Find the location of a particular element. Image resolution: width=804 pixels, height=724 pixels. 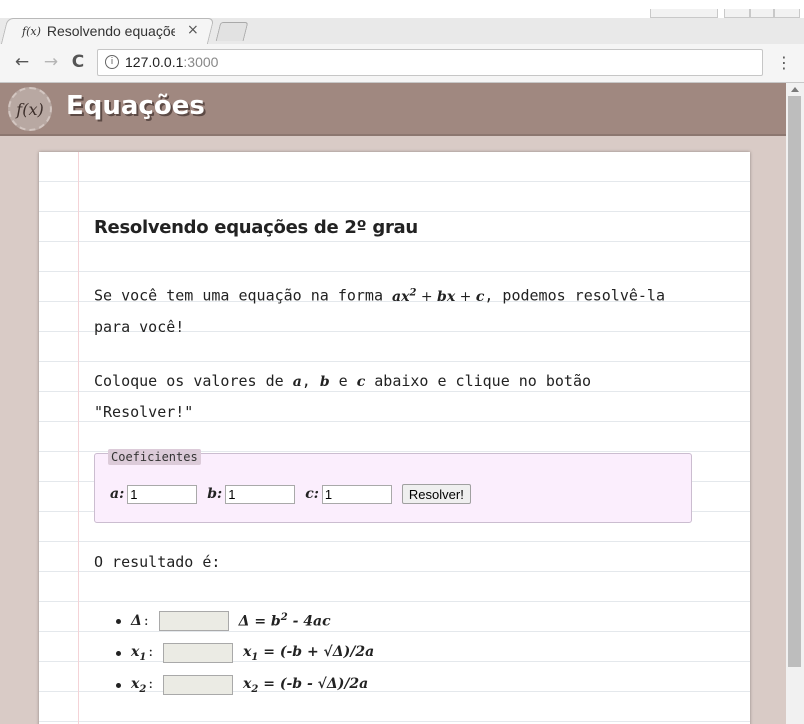

coefficients-fieldset: Coeficientes a: b: c: Resolver! is located at coordinates (393, 486).